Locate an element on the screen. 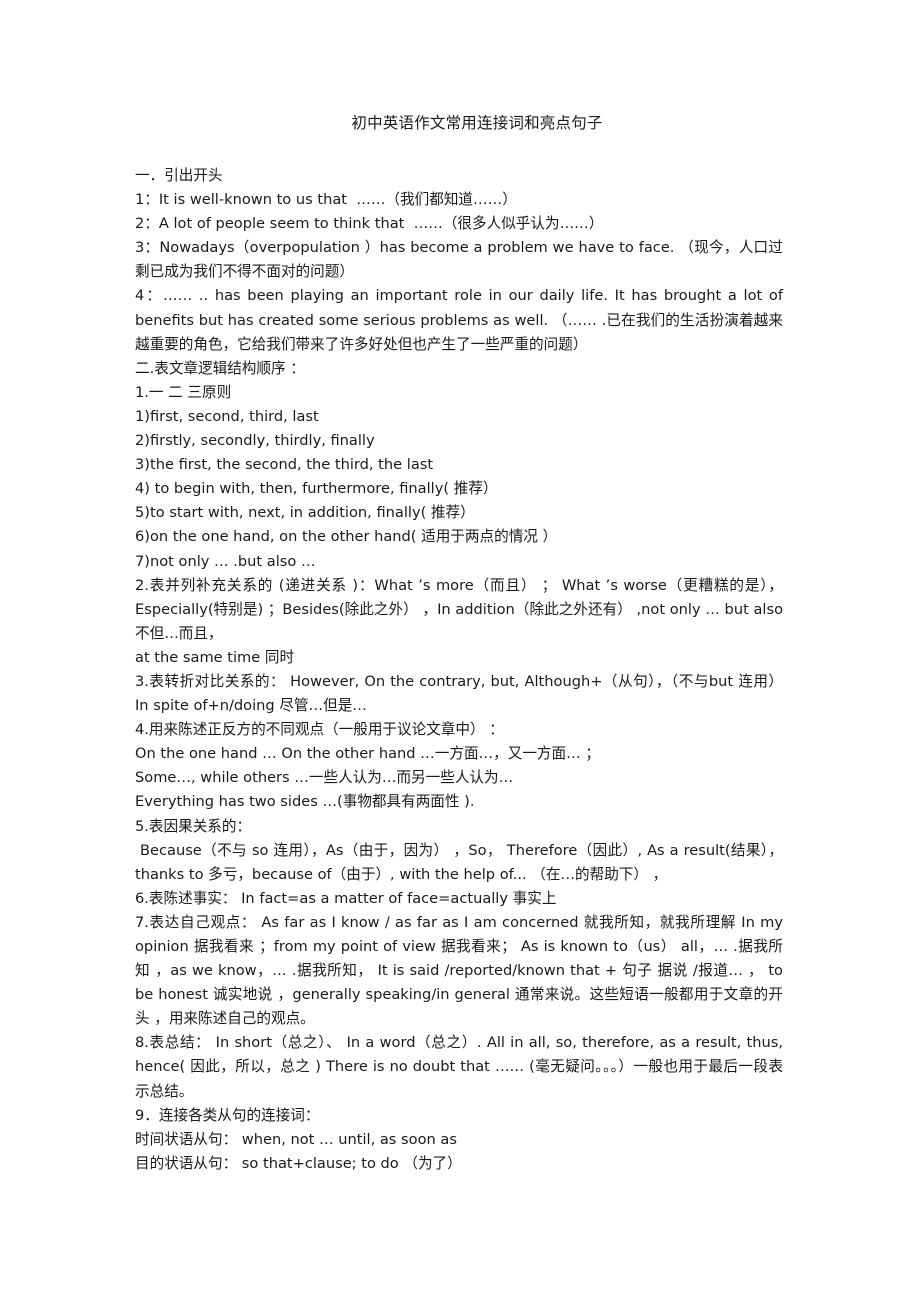  body-line: 2)firstly, secondly, thirdly, finally is located at coordinates (255, 441).